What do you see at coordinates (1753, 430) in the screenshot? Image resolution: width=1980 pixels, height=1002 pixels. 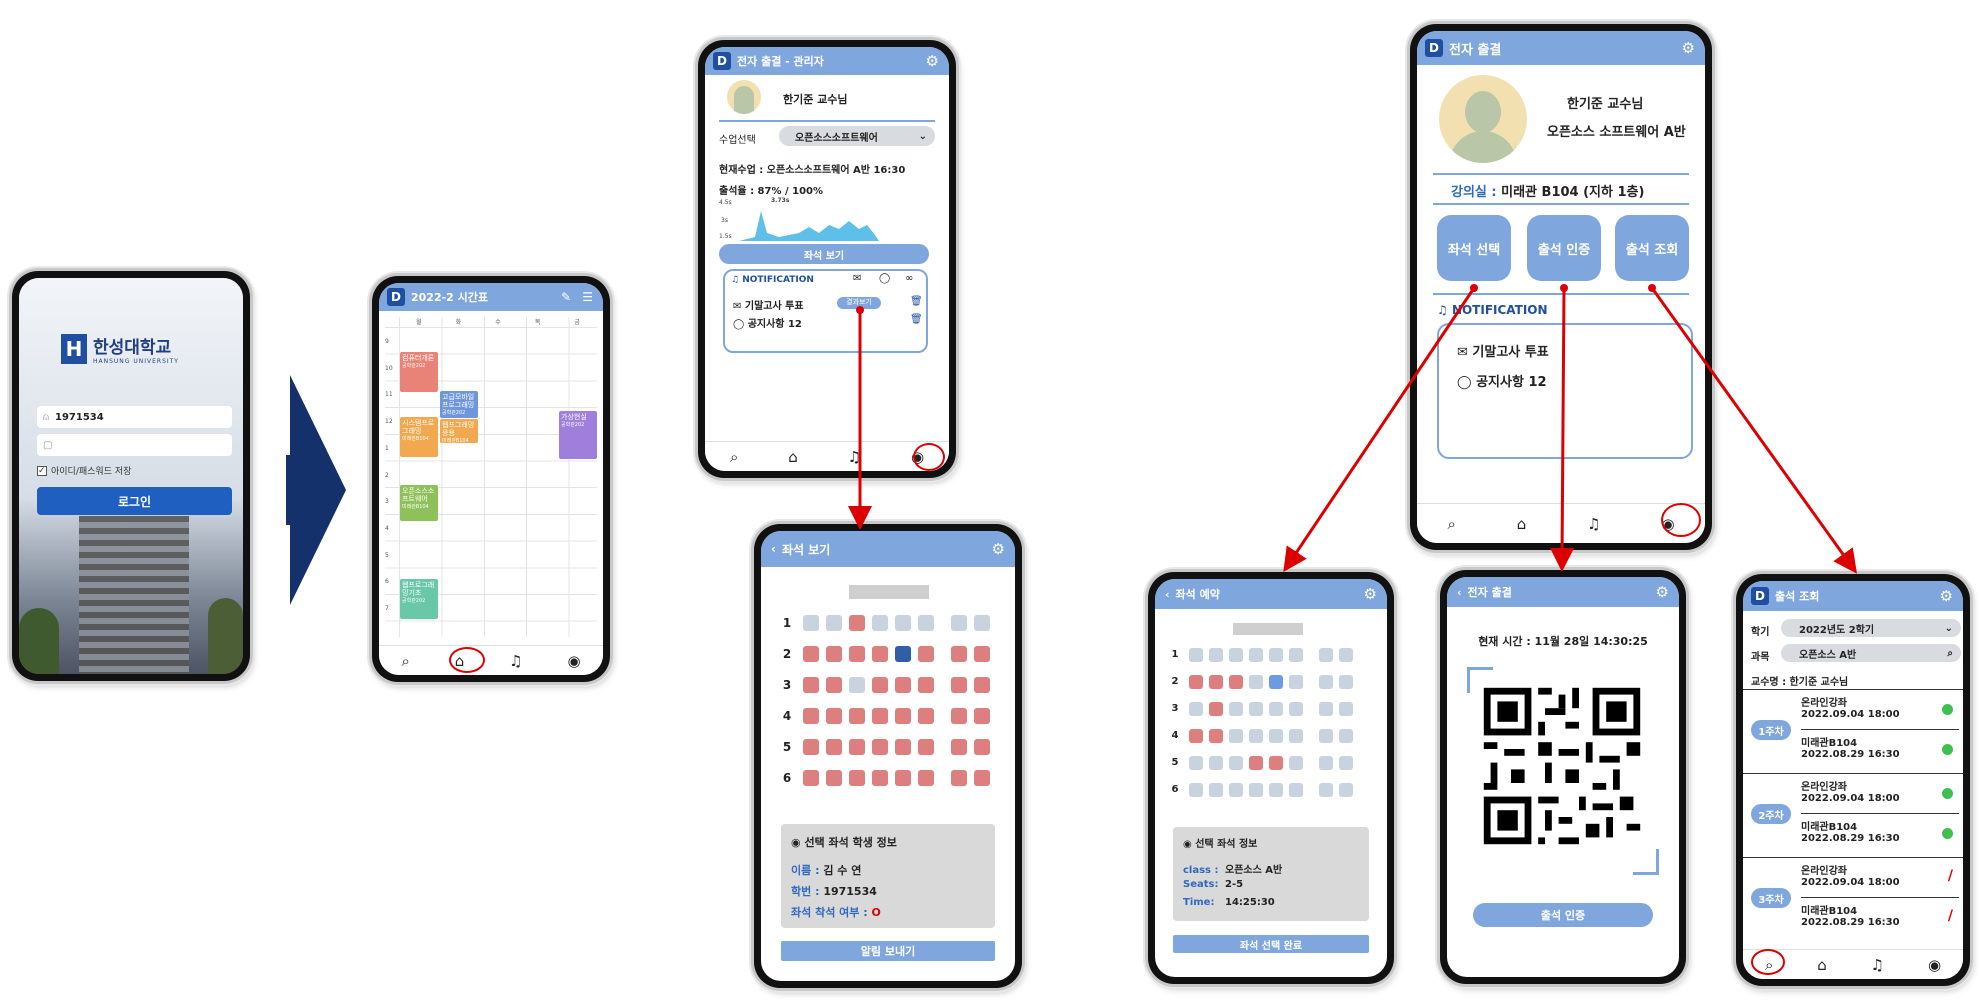 I see `arrow-attendance-lookup` at bounding box center [1753, 430].